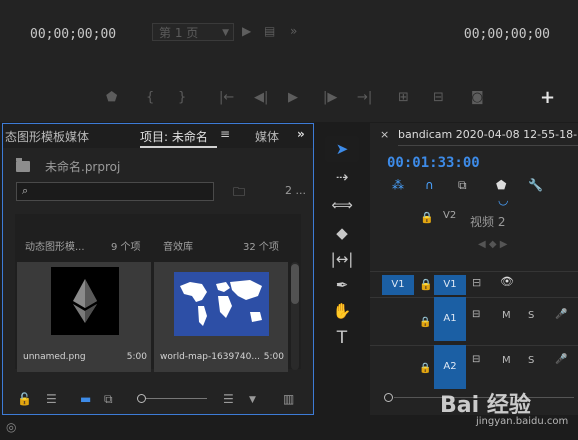  What do you see at coordinates (398, 185) in the screenshot?
I see `nest-icon: ⁂` at bounding box center [398, 185].